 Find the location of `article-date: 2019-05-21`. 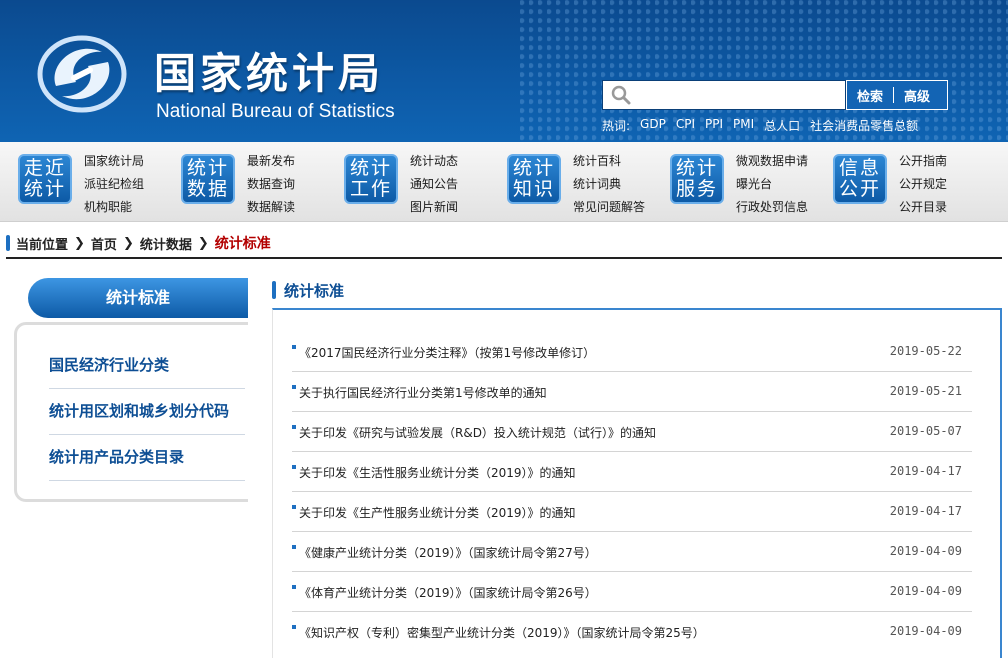

article-date: 2019-05-21 is located at coordinates (925, 391).